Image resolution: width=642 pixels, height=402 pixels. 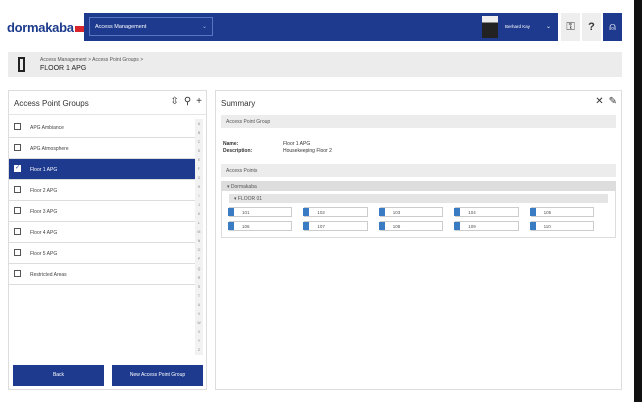 What do you see at coordinates (321, 27) in the screenshot?
I see `top-bar: Access Management ⌄ Berhard Kay ⌄` at bounding box center [321, 27].